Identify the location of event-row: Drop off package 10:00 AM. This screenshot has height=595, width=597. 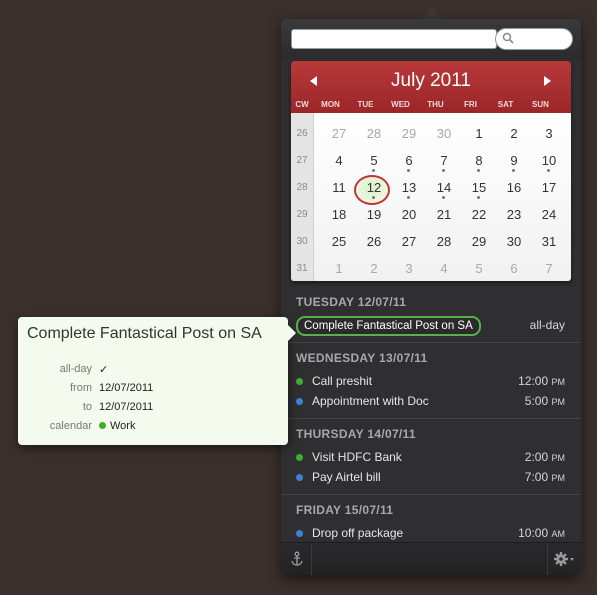
(431, 533).